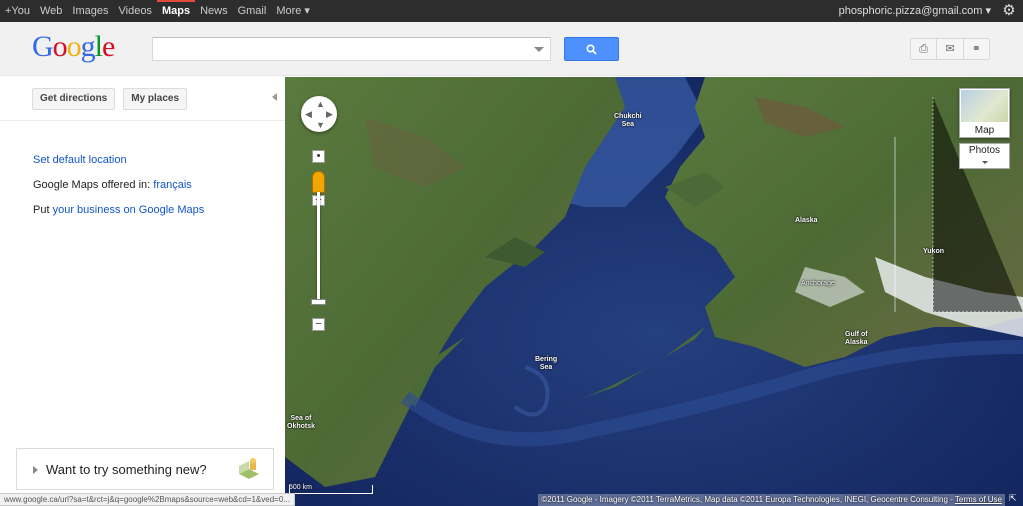 The width and height of the screenshot is (1023, 506). What do you see at coordinates (41, 210) in the screenshot?
I see `put-label: Put` at bounding box center [41, 210].